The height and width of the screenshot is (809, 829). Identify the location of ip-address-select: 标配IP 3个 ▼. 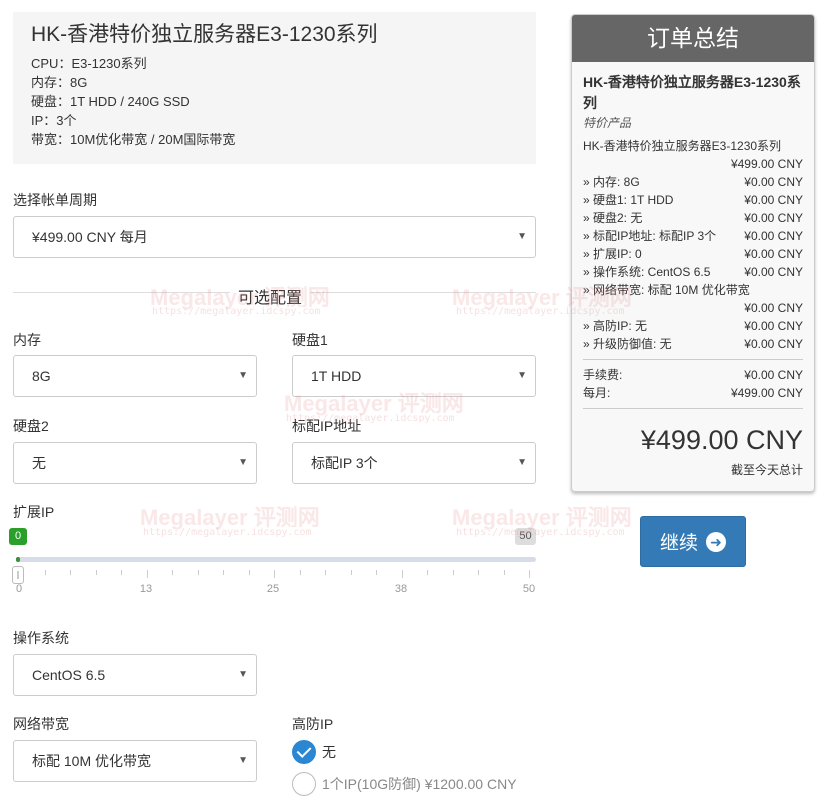
(414, 463).